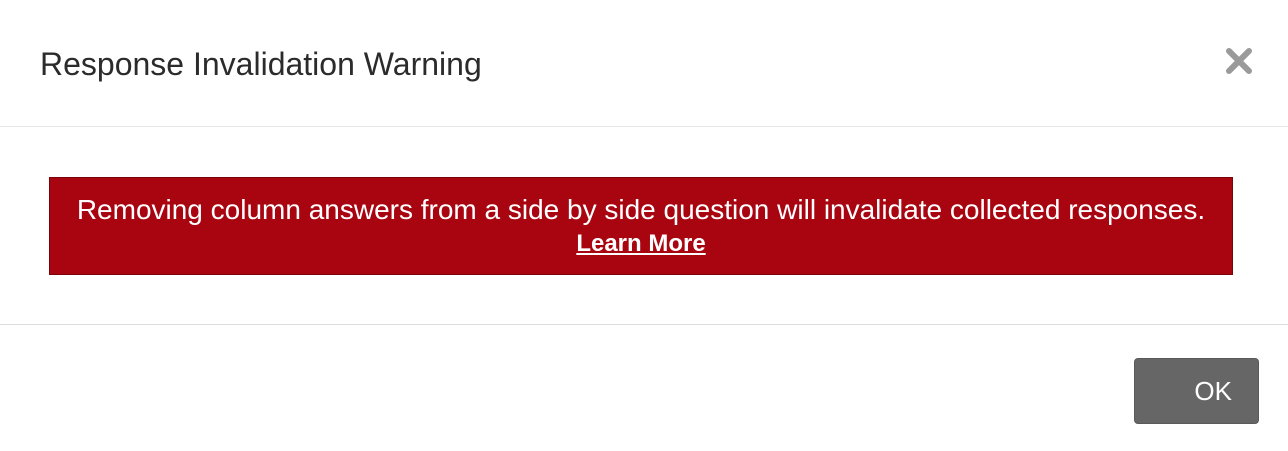 The height and width of the screenshot is (451, 1288). I want to click on close-button, so click(1239, 61).